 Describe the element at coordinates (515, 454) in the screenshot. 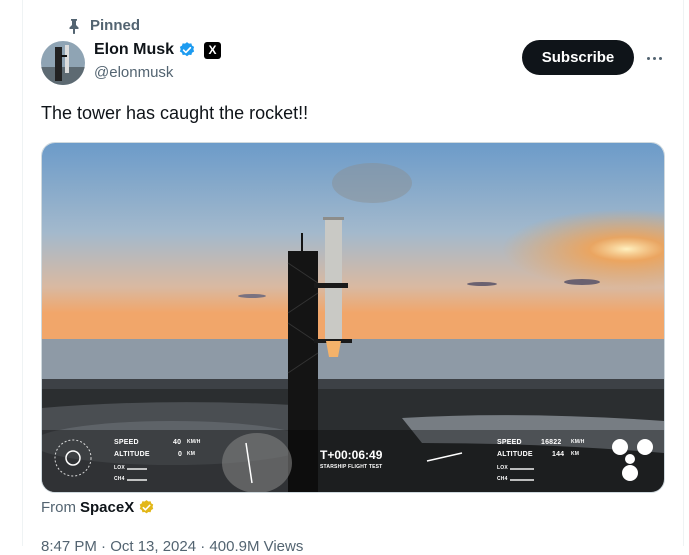

I see `ship-altitude-label: ALTITUDE` at that location.